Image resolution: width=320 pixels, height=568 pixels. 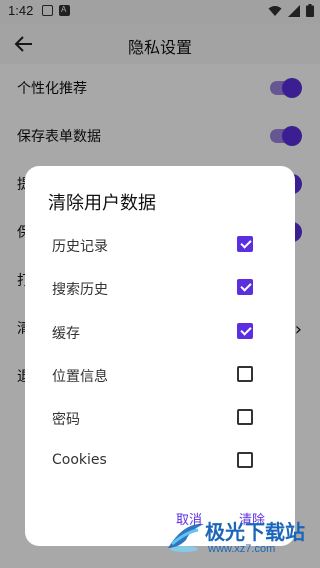 I want to click on watermark-url: www.xz7.com, so click(x=242, y=549).